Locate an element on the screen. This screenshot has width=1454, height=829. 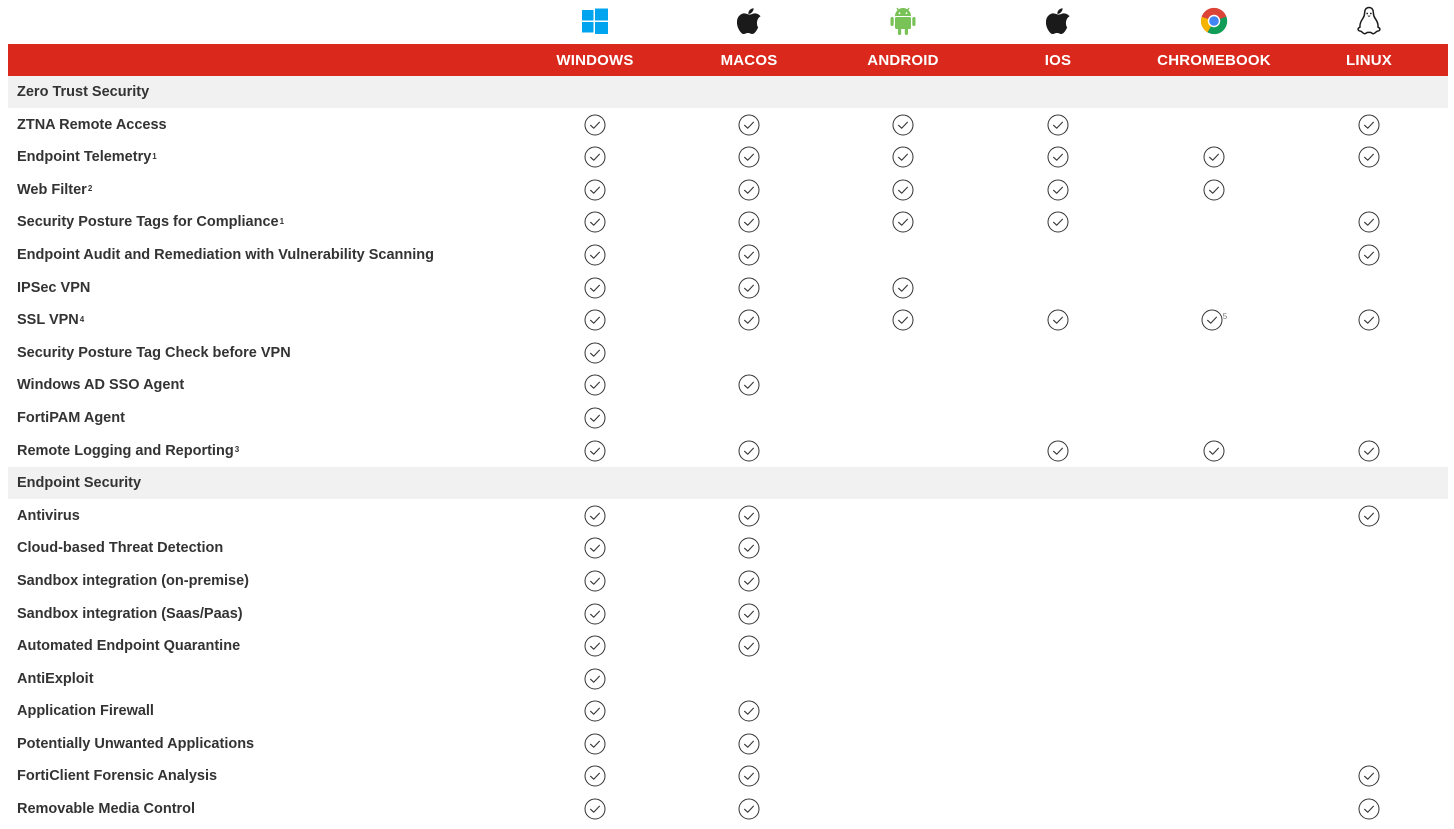
feature-row: Automated Endpoint Quarantine is located at coordinates (728, 646).